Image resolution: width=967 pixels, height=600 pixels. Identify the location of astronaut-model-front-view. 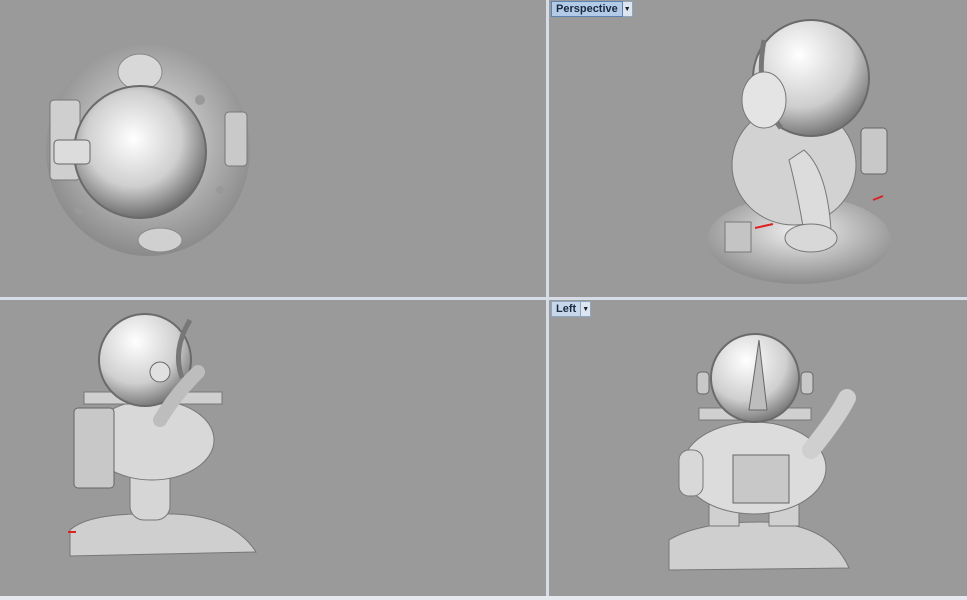
(162, 435).